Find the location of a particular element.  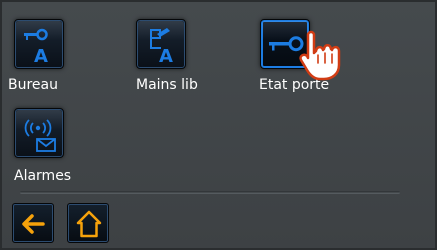

handsfree-a-icon: A is located at coordinates (161, 47).